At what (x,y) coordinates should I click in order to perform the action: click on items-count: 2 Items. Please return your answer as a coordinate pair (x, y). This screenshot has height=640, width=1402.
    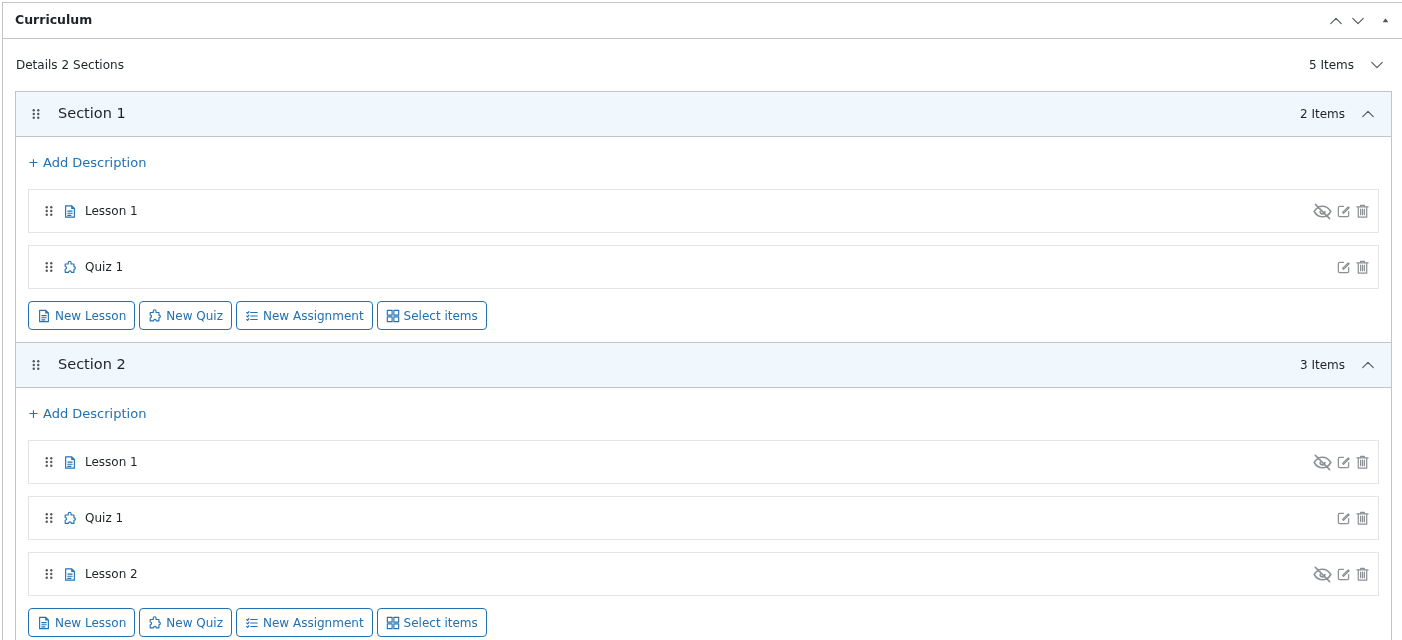
    Looking at the image, I should click on (1322, 114).